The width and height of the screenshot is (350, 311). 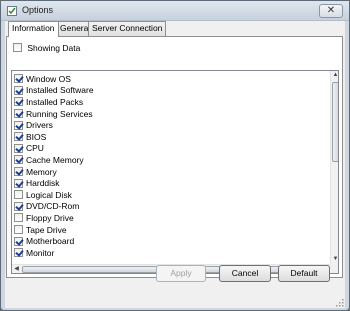 What do you see at coordinates (49, 194) in the screenshot?
I see `item-label: Logical Disk` at bounding box center [49, 194].